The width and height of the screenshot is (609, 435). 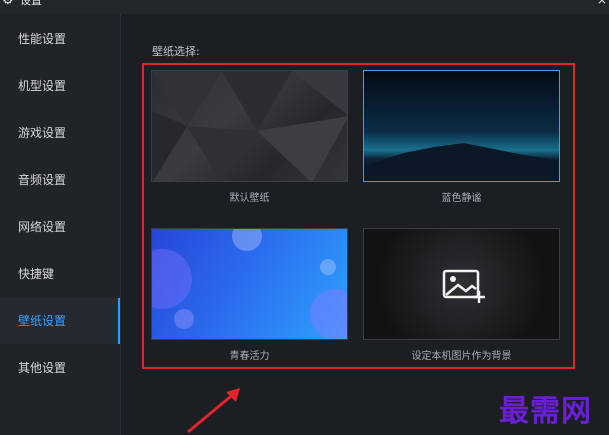 I want to click on sidebar-item-performance: 性能设置, so click(x=60, y=39).